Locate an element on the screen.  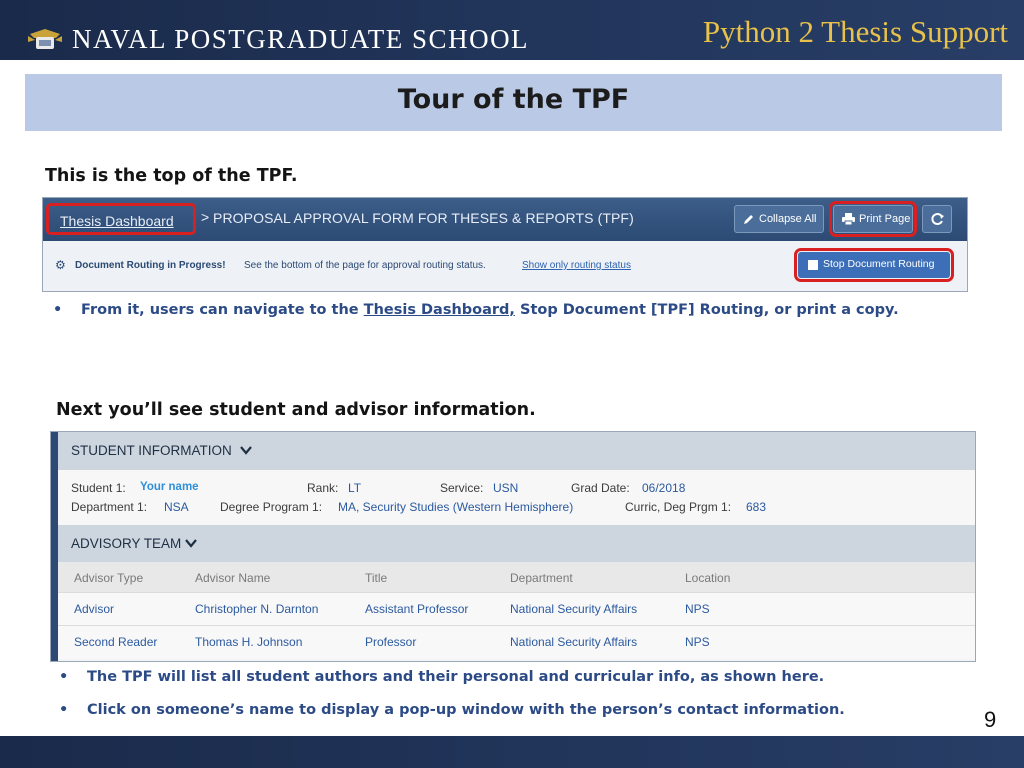
breadcrumb-label: Thesis Dashboard is located at coordinates (117, 221).